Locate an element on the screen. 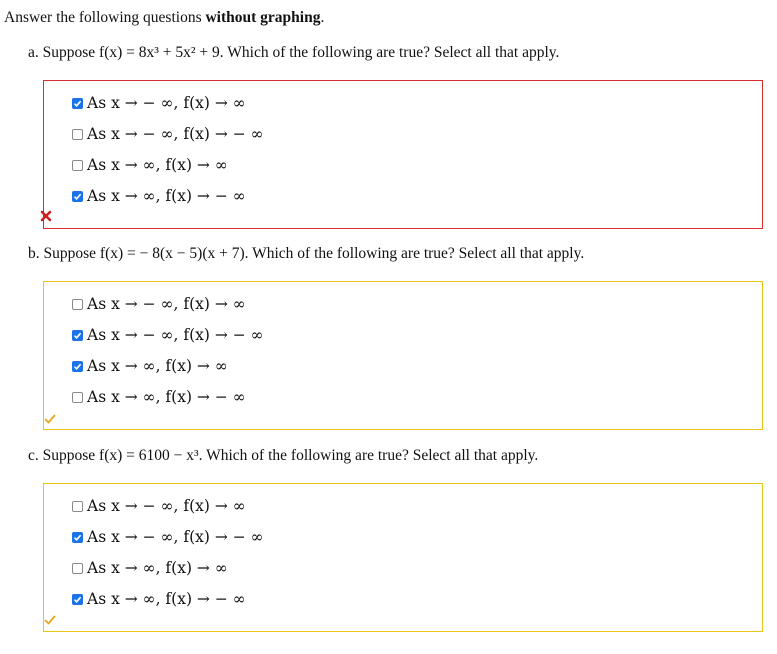 This screenshot has width=777, height=654. question-b-option-4: As x → ∞, f(x) → − ∞ is located at coordinates (159, 397).